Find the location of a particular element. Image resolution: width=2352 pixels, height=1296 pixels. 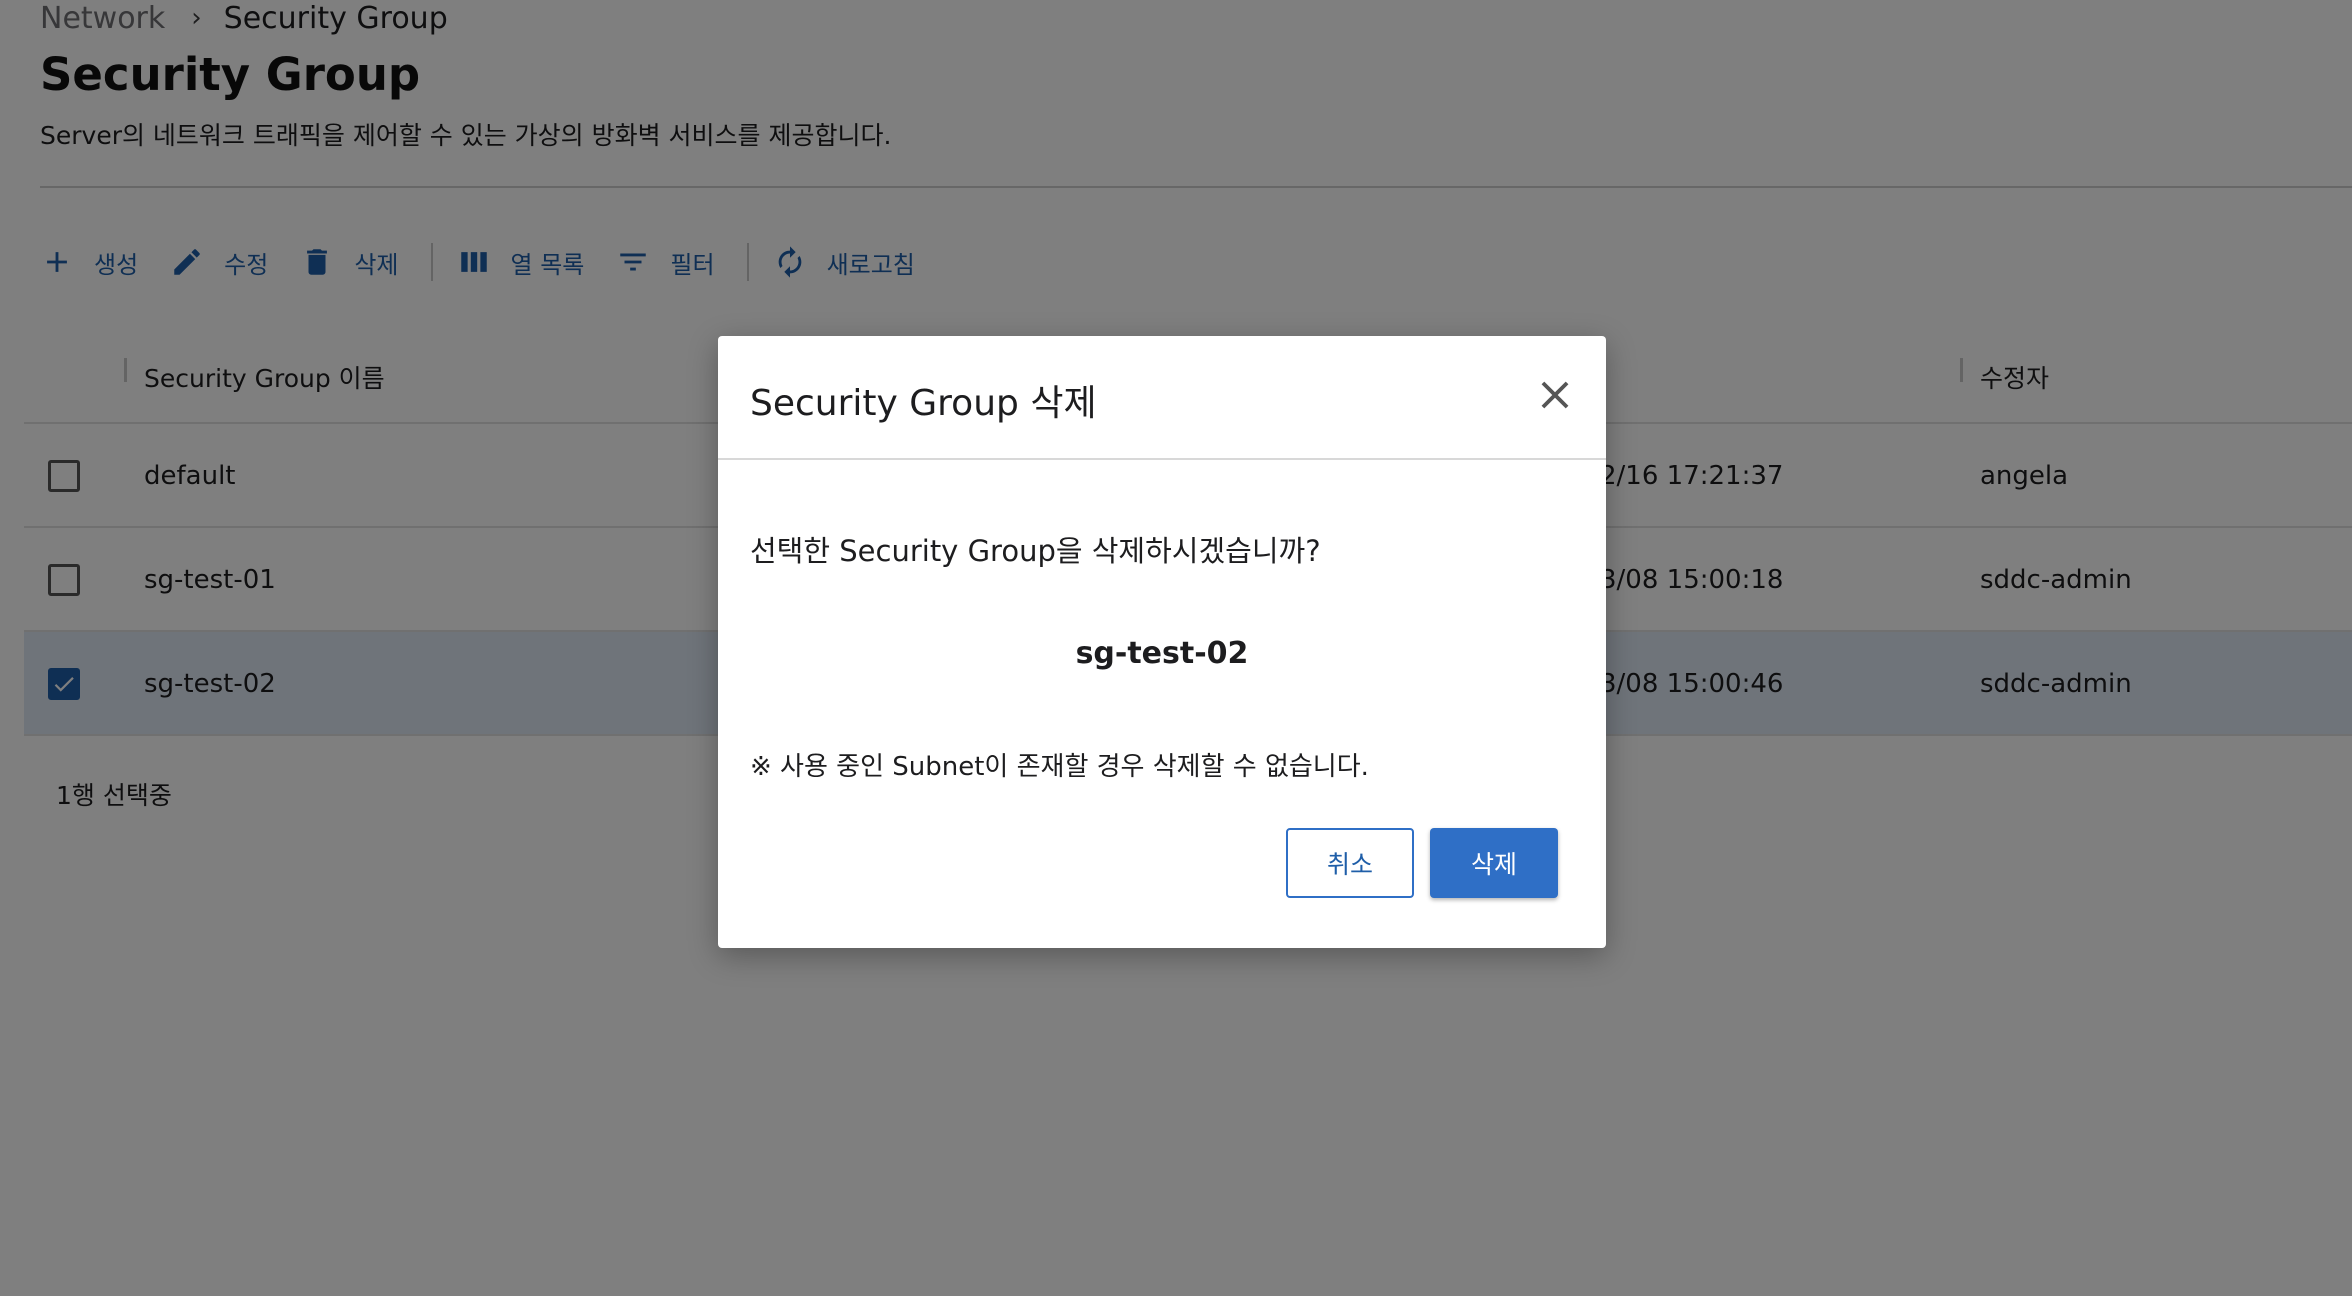

close-icon is located at coordinates (1555, 395).